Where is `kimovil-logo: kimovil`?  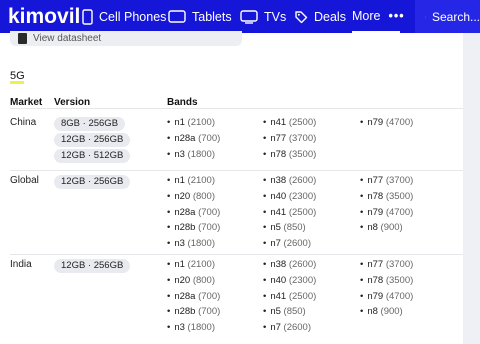 kimovil-logo: kimovil is located at coordinates (44, 17).